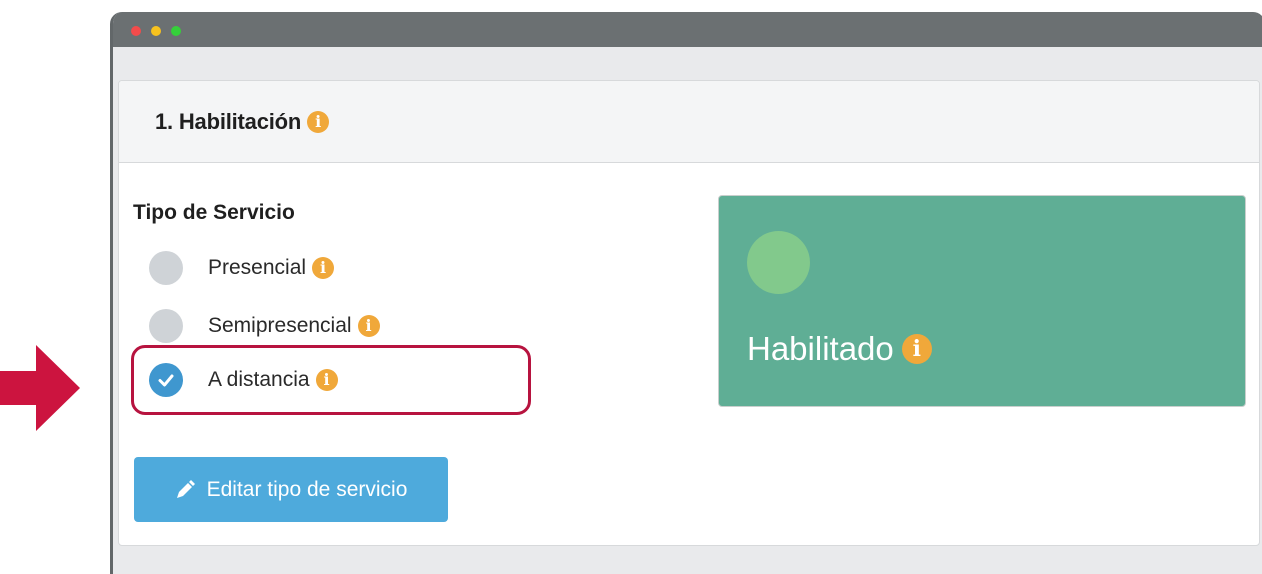 This screenshot has width=1262, height=574. What do you see at coordinates (40, 388) in the screenshot?
I see `pointer-arrow-icon` at bounding box center [40, 388].